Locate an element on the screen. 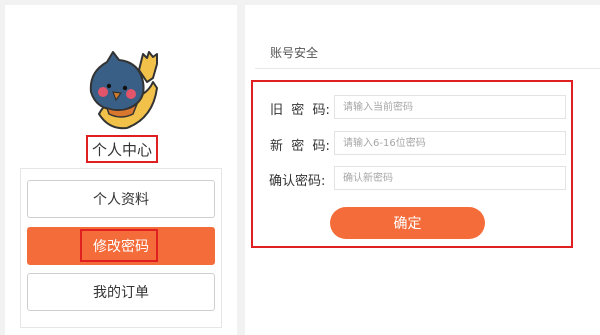  menu-item-my-orders-label: 我的订单 is located at coordinates (121, 293).